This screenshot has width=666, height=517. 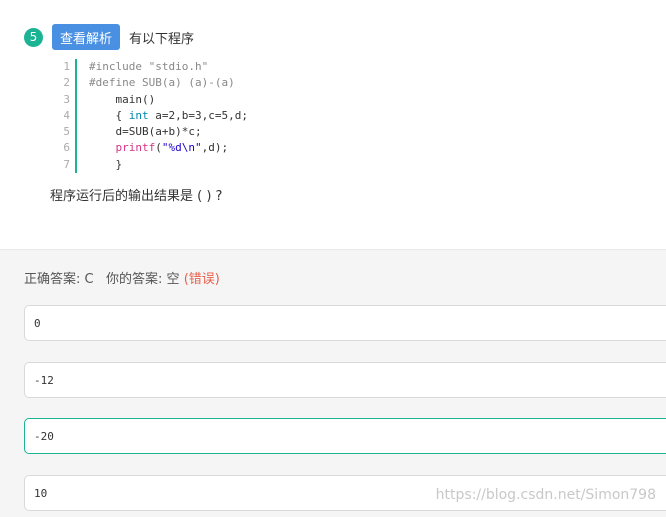 What do you see at coordinates (201, 279) in the screenshot?
I see `answer-status: (错误)` at bounding box center [201, 279].